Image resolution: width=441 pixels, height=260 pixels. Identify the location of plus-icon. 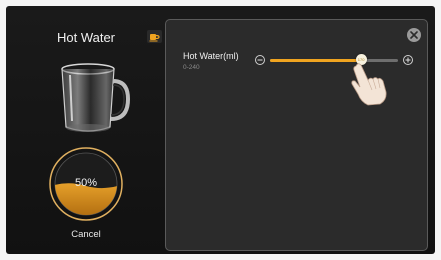
(408, 60).